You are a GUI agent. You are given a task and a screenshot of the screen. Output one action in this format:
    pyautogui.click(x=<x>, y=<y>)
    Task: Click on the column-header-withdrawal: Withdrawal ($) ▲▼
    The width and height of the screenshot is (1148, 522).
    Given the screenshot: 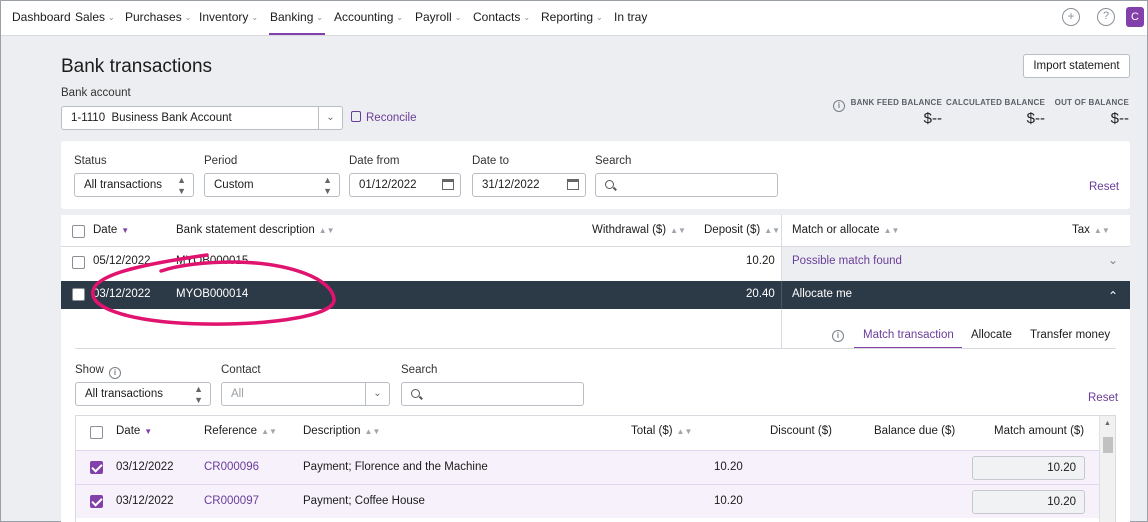 What is the action you would take?
    pyautogui.click(x=639, y=230)
    